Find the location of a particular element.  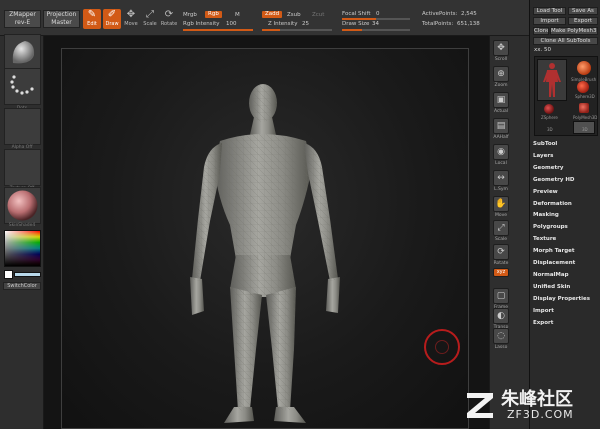

watermark-url: ZF3D.COM is located at coordinates (540, 414).